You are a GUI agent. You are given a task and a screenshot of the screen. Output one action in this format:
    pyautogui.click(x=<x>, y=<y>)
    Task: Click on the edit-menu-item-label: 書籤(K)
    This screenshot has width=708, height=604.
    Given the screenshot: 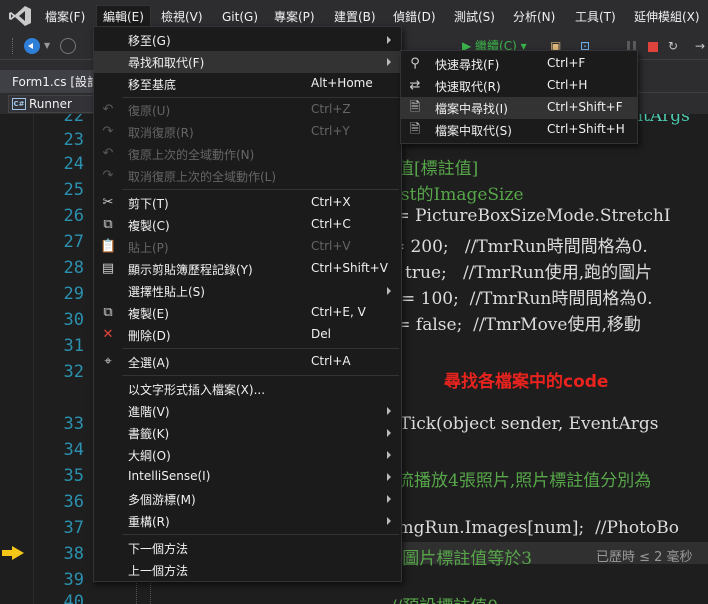 What is the action you would take?
    pyautogui.click(x=149, y=434)
    